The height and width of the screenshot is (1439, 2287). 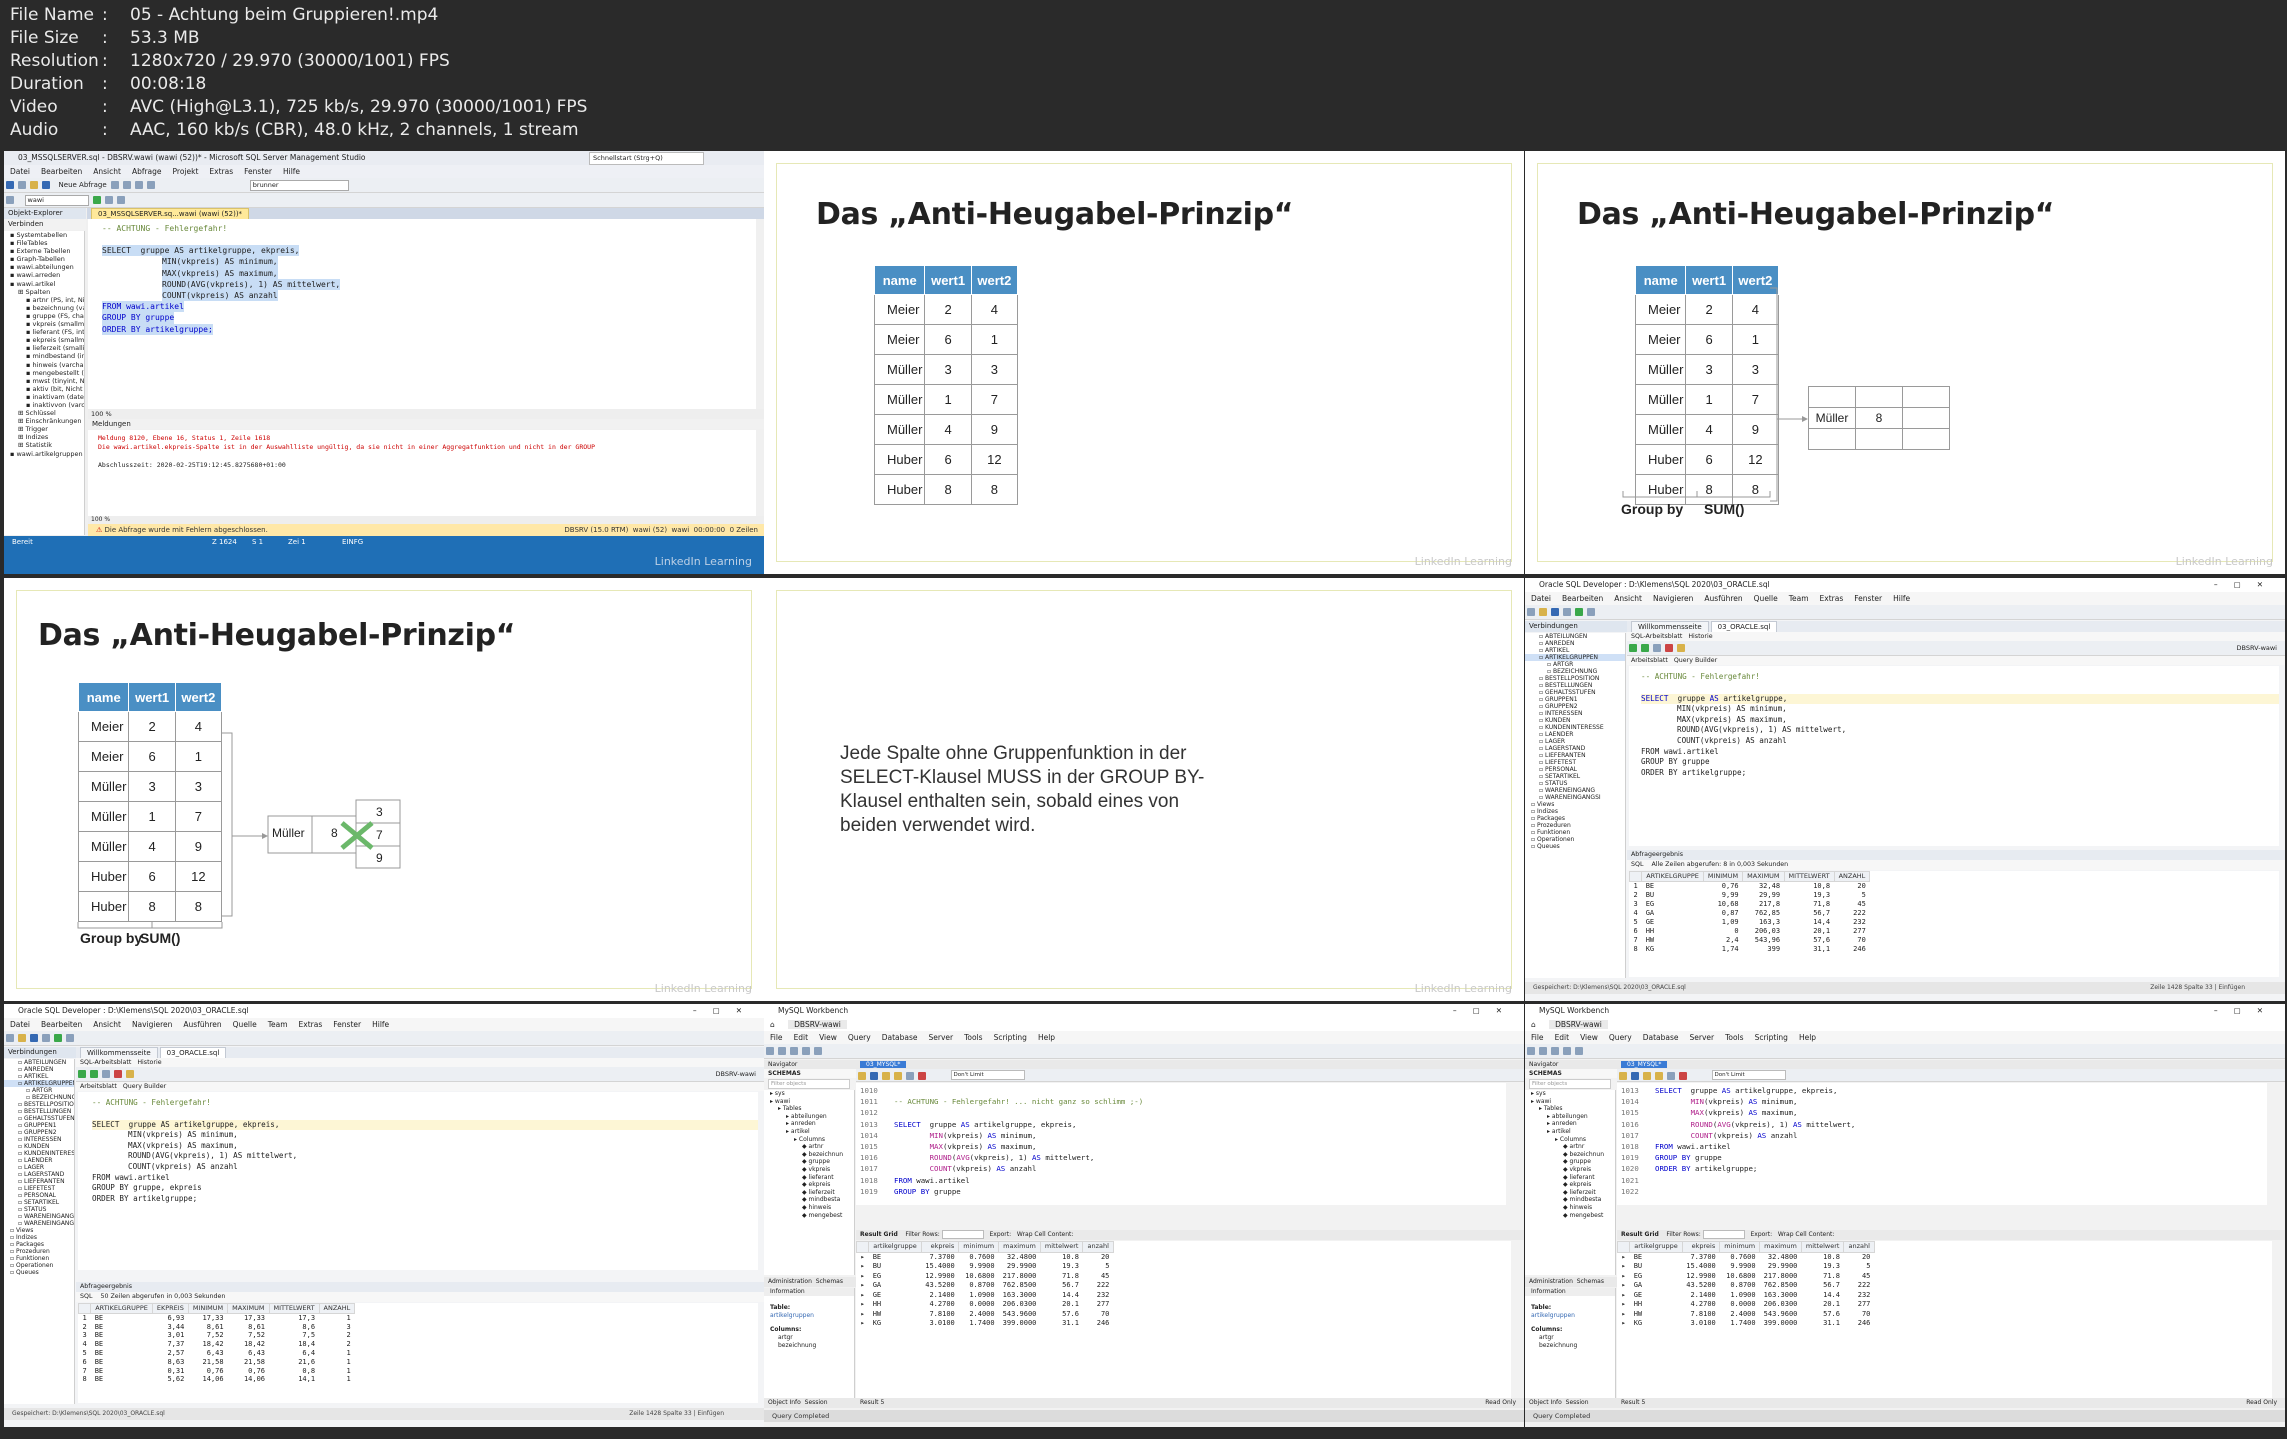 I want to click on limit-select: Don't Limit, so click(x=987, y=1075).